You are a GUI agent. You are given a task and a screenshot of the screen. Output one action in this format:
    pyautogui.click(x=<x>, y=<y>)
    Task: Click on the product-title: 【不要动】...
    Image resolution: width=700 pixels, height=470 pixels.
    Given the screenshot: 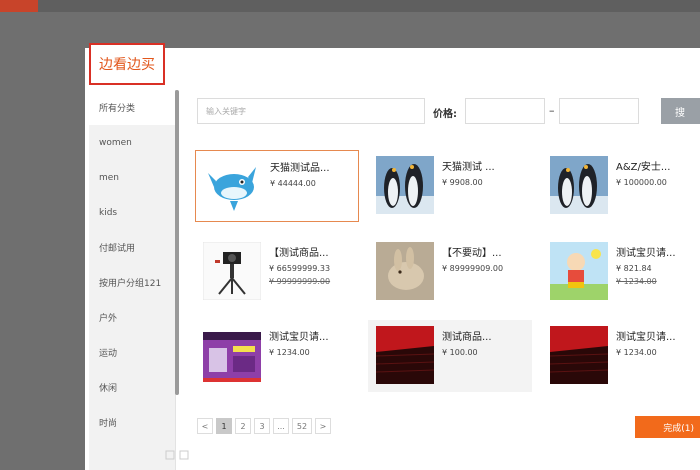 What is the action you would take?
    pyautogui.click(x=472, y=253)
    